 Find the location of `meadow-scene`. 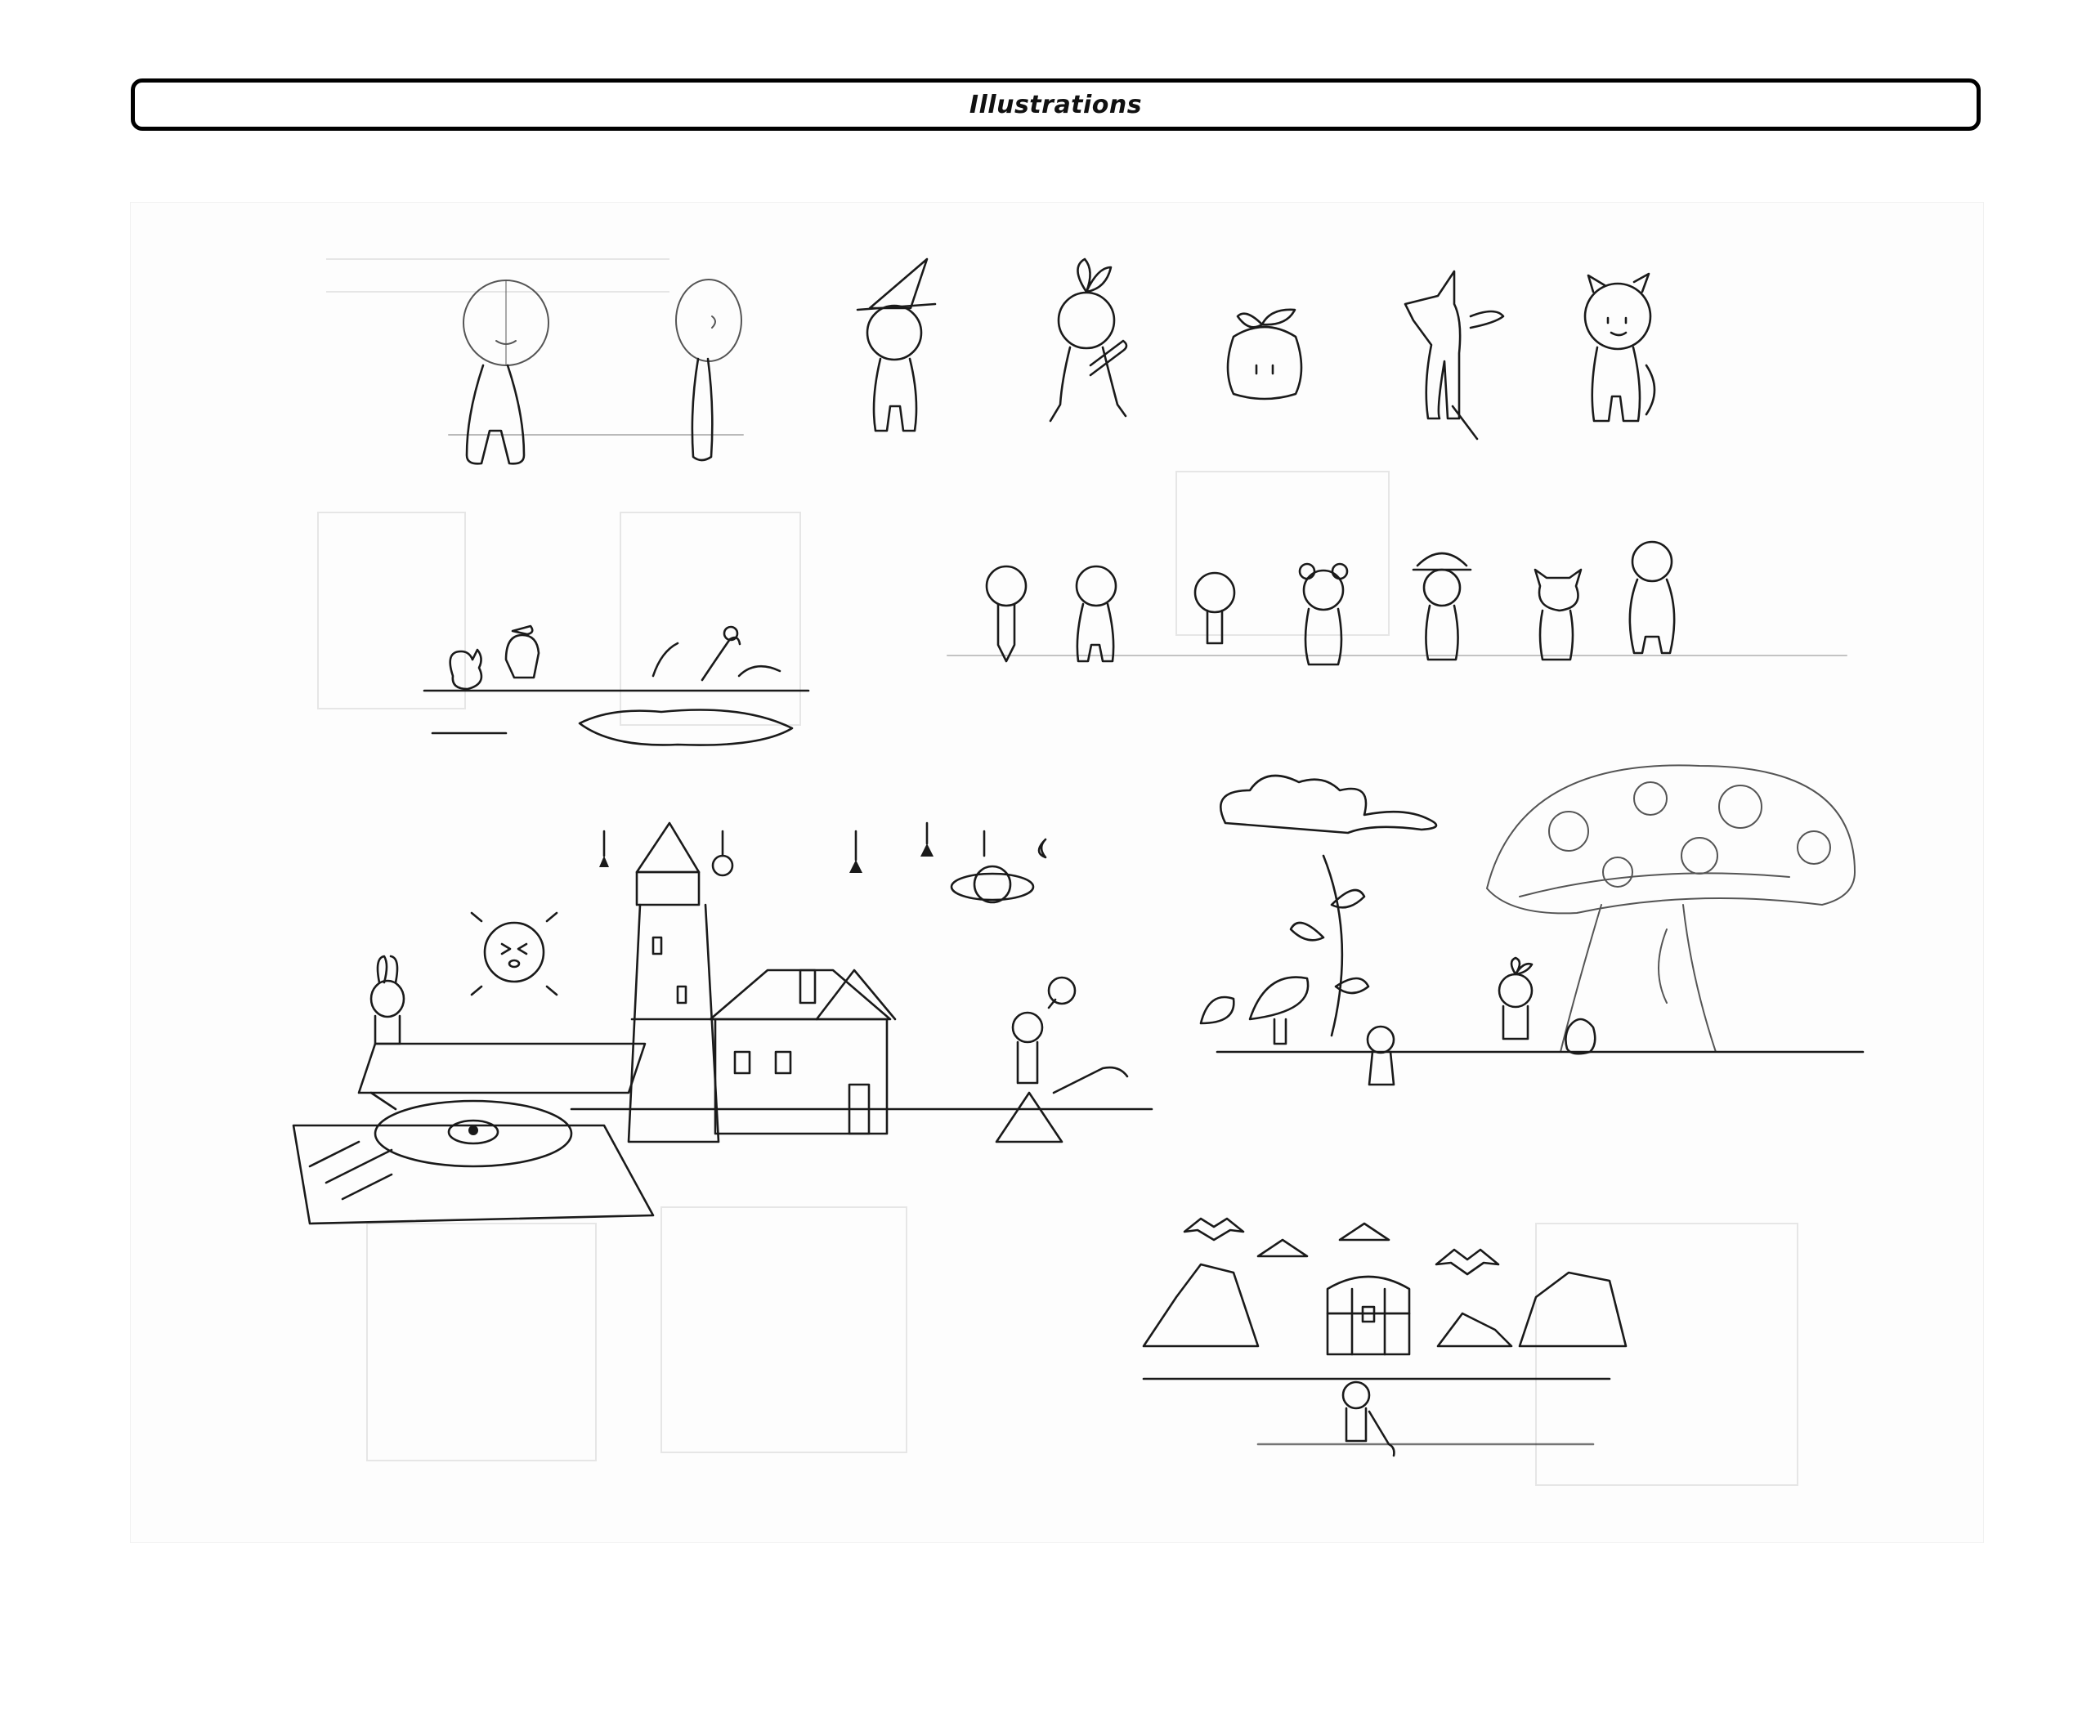

meadow-scene is located at coordinates (616, 685).